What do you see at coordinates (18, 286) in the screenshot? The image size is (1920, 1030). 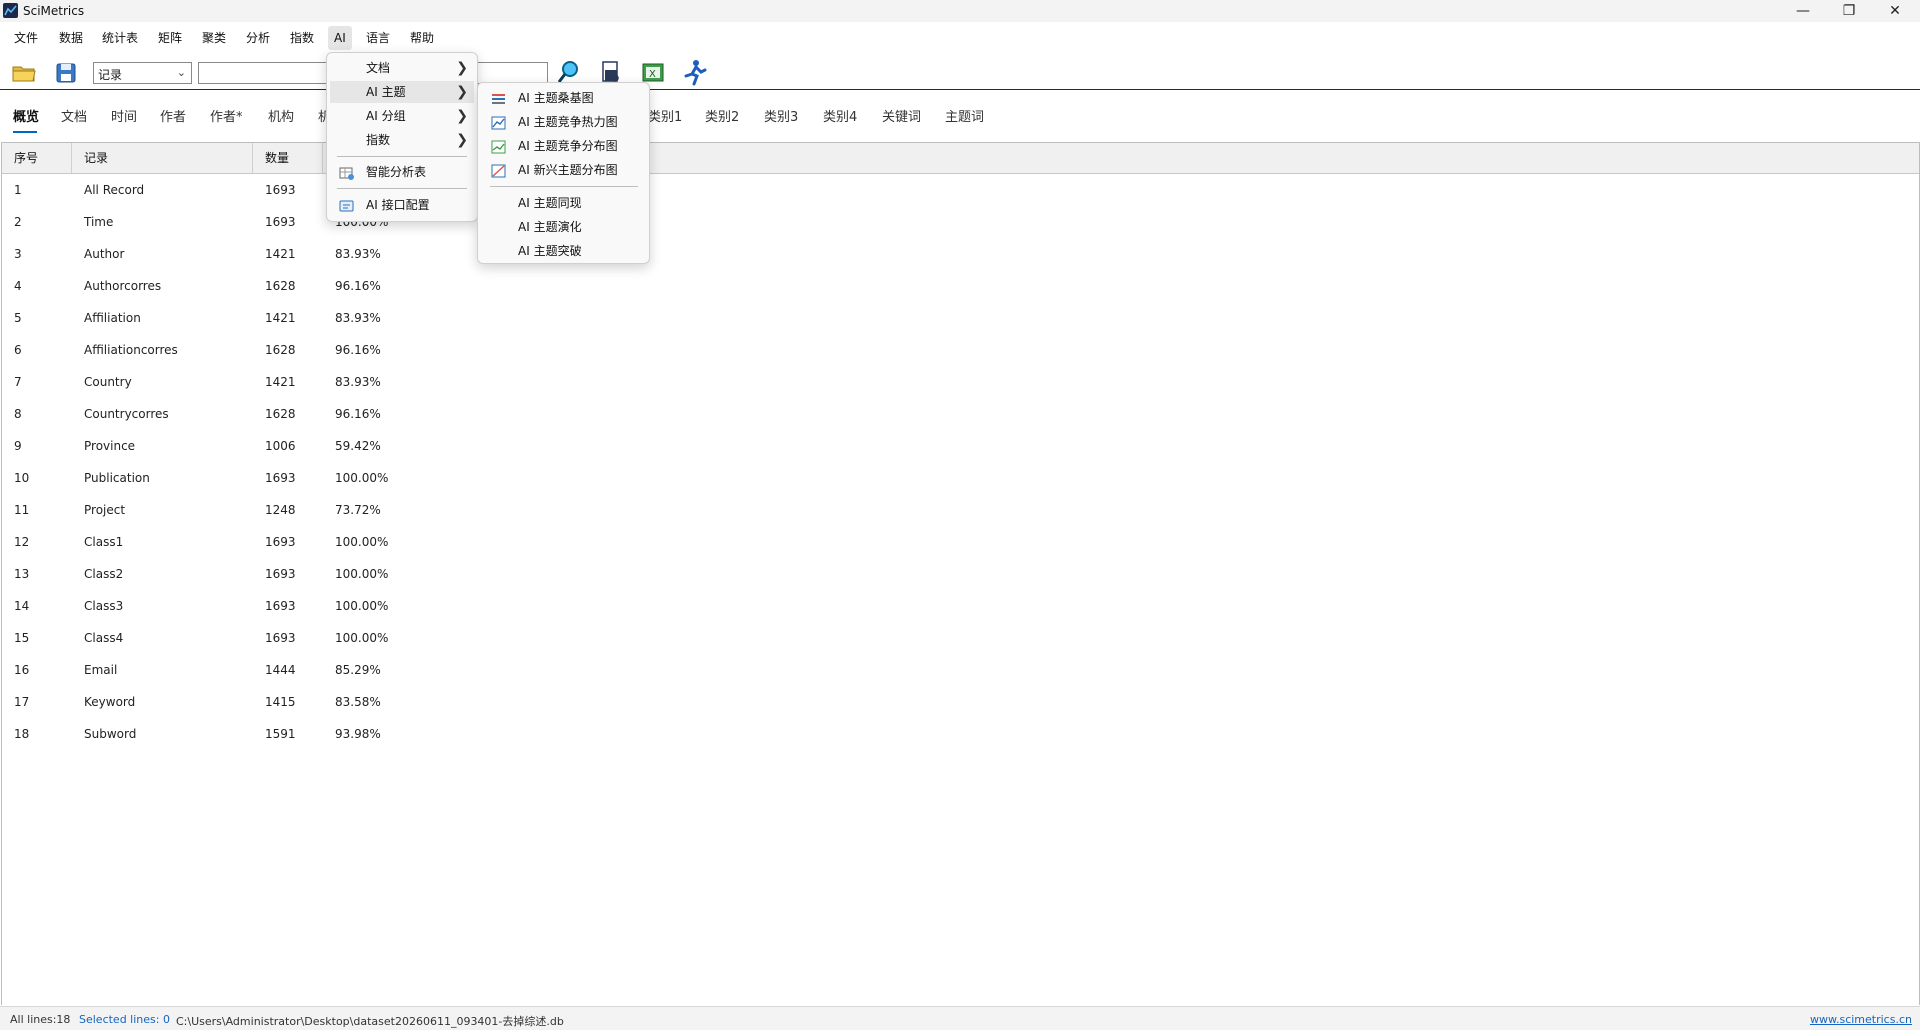 I see `row-index: 4` at bounding box center [18, 286].